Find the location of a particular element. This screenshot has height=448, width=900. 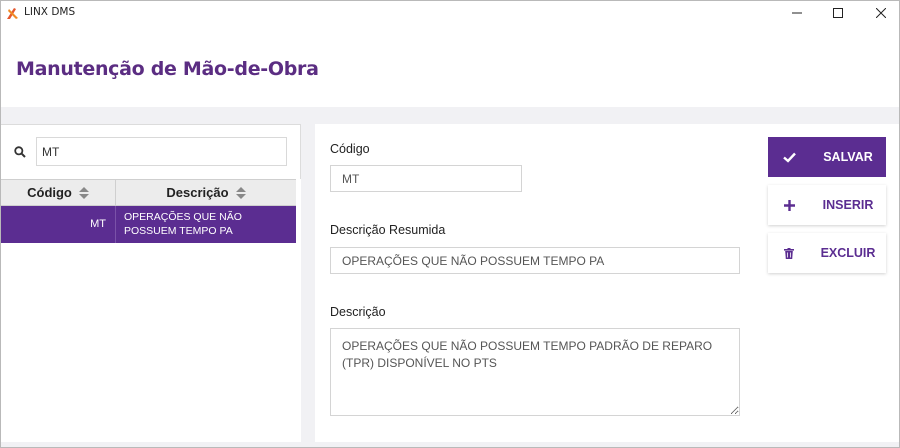

search-bar is located at coordinates (151, 151).